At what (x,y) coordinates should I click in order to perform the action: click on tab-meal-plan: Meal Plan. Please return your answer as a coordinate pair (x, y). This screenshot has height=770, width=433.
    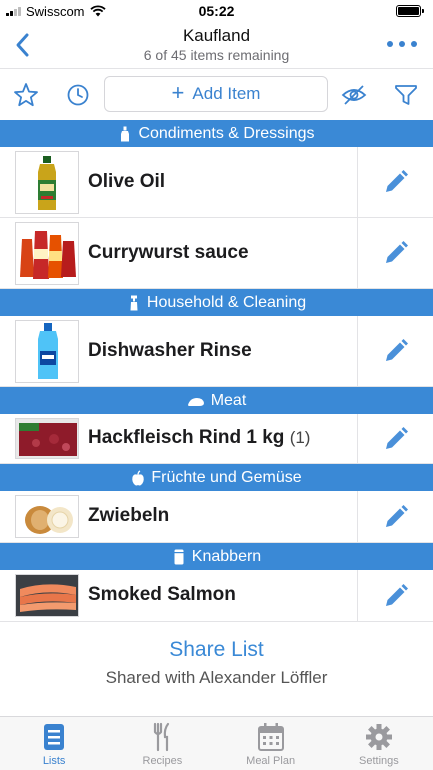
    Looking at the image, I should click on (271, 743).